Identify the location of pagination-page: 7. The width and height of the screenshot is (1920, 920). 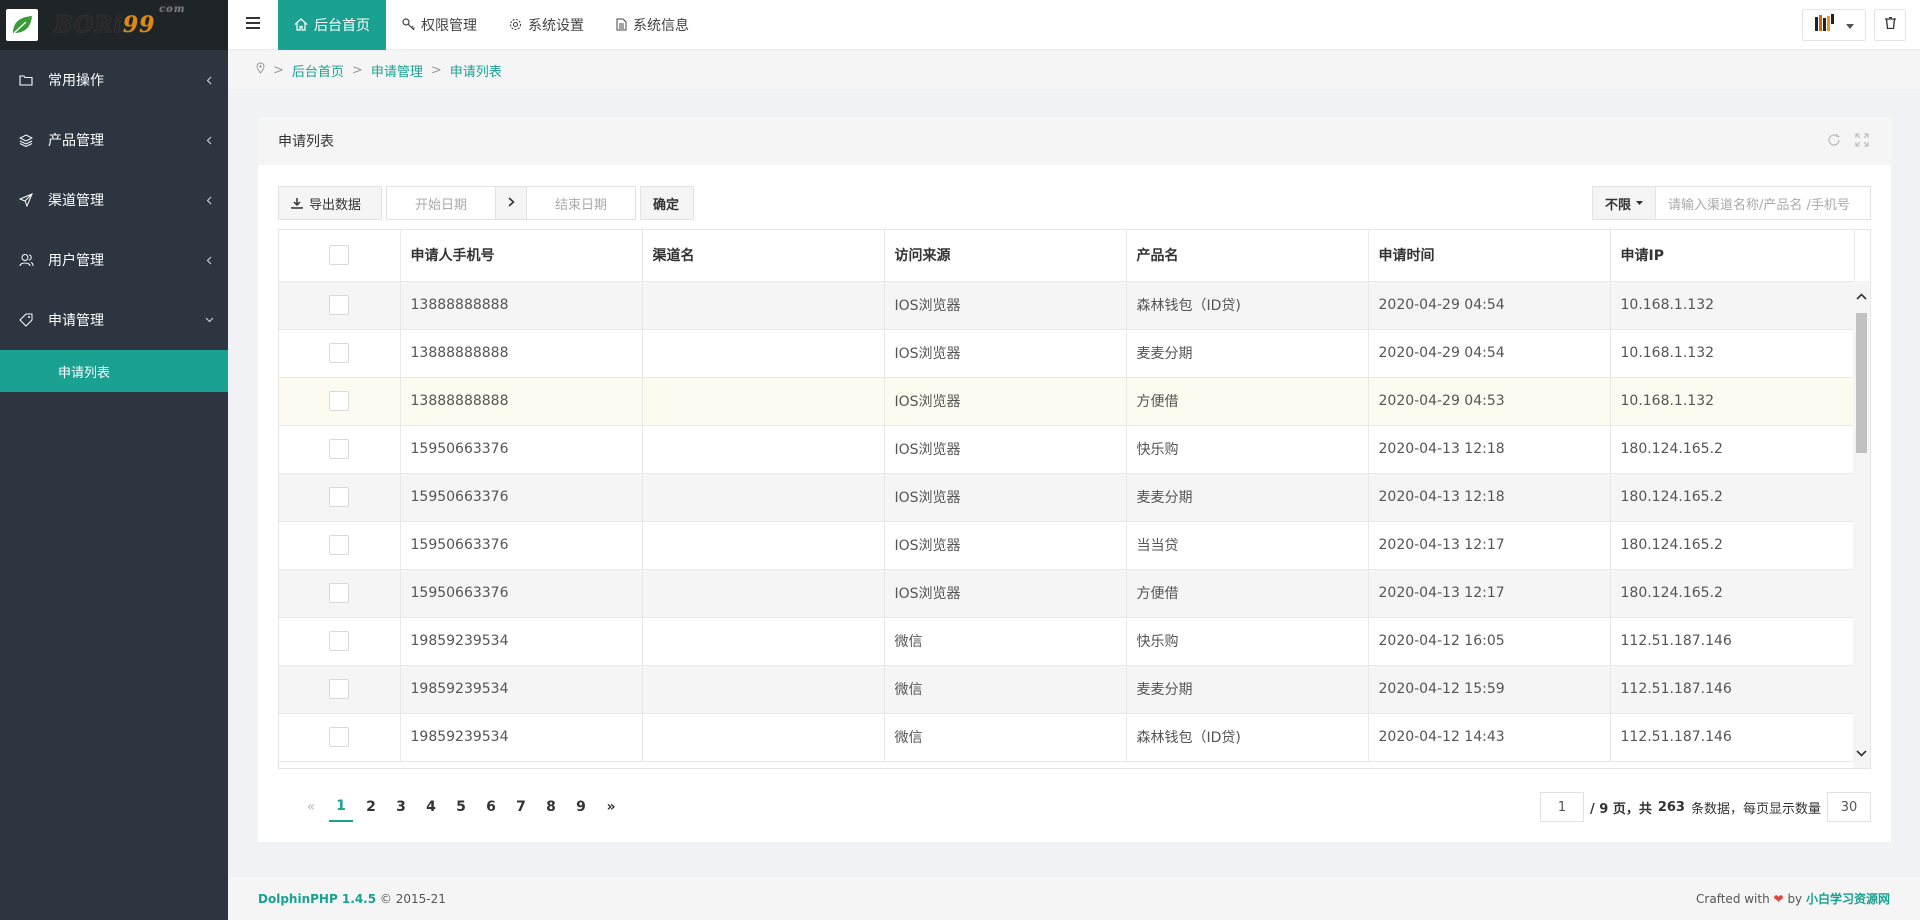
(521, 807).